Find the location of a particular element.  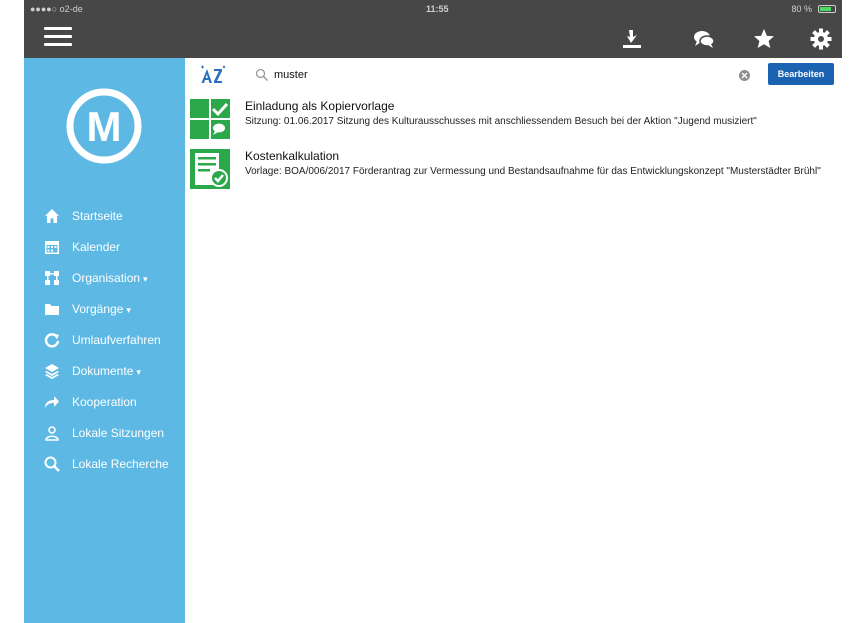

star-icon is located at coordinates (764, 39).